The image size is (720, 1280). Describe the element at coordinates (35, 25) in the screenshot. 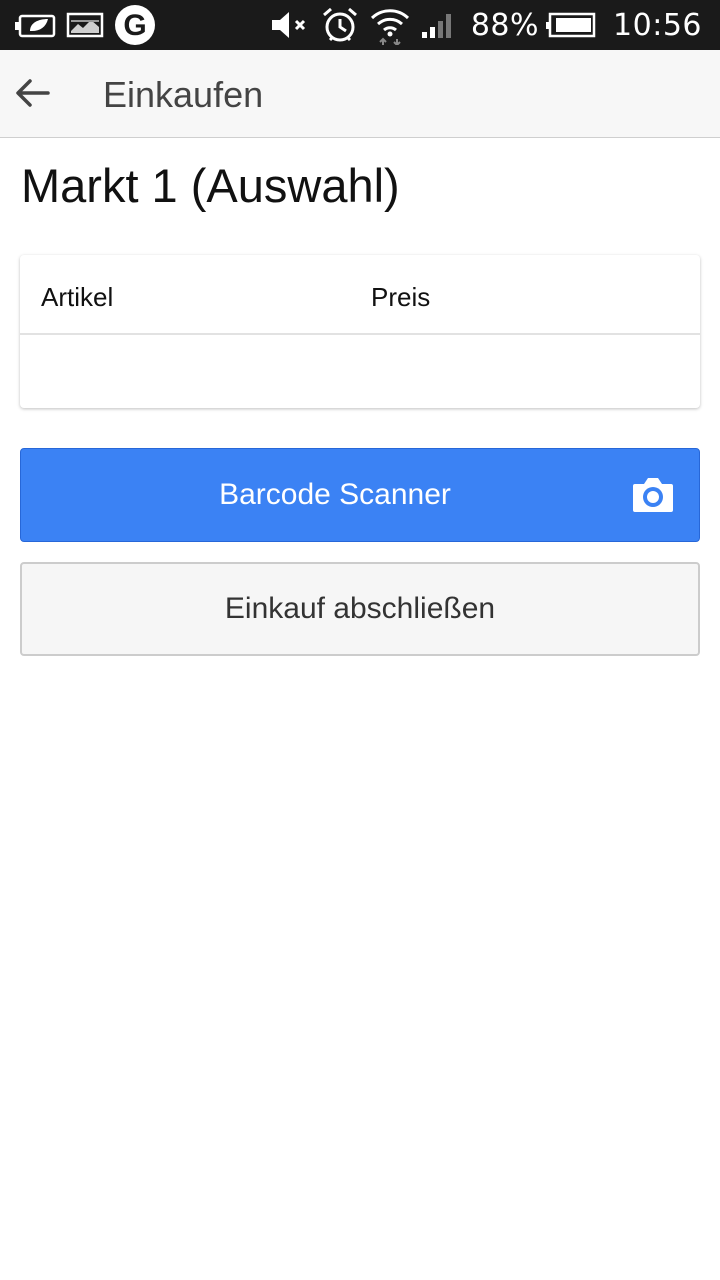

I see `battery-saver-icon` at that location.